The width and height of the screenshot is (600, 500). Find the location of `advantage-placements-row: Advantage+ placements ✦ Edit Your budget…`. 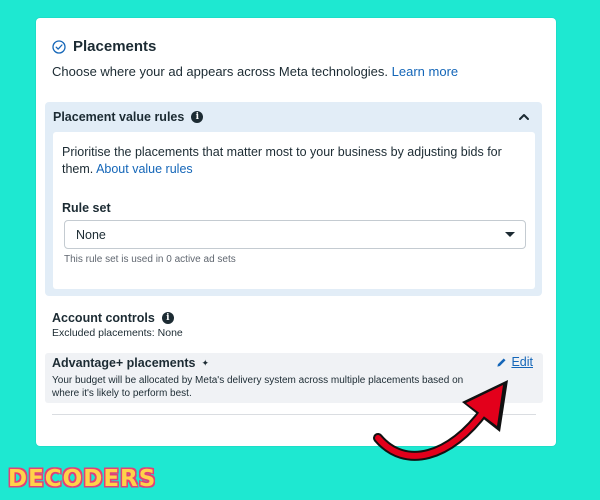

advantage-placements-row: Advantage+ placements ✦ Edit Your budget… is located at coordinates (294, 378).